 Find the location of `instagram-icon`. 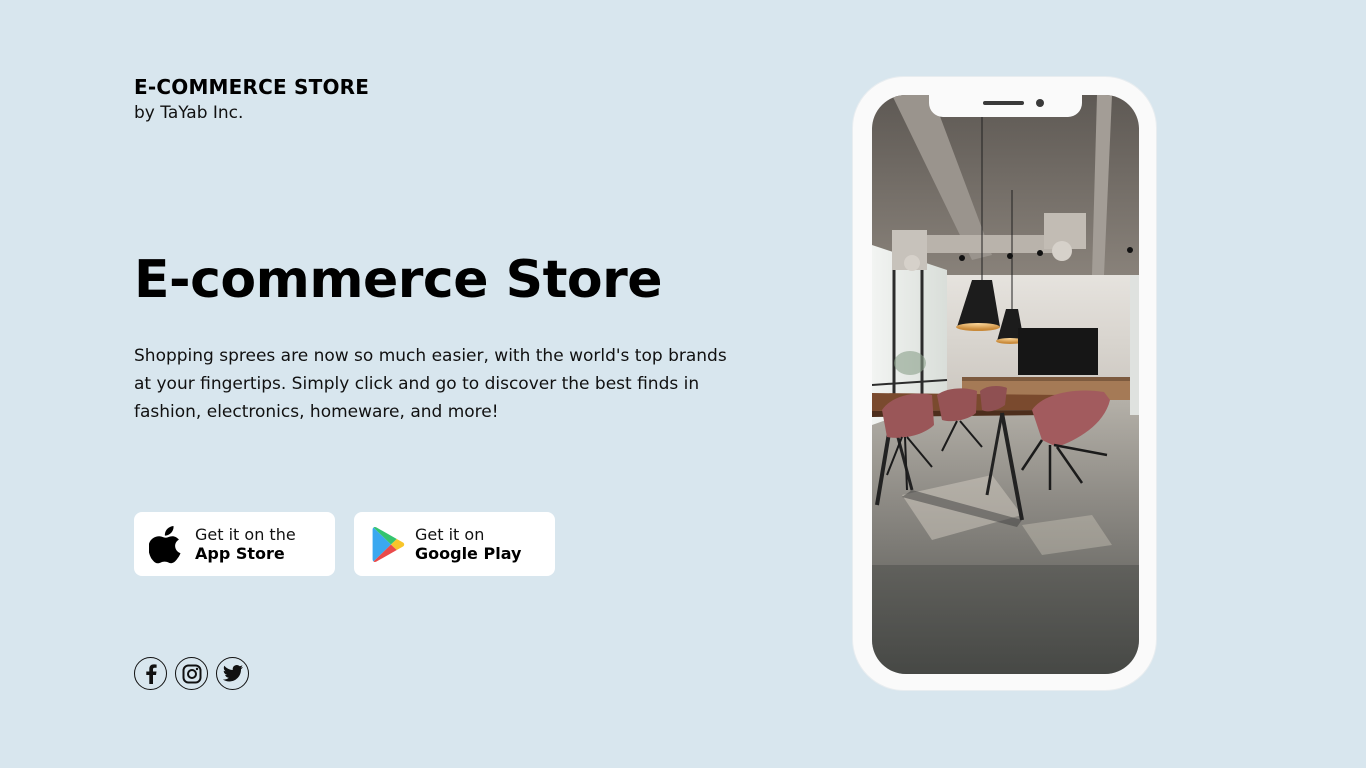

instagram-icon is located at coordinates (191, 673).